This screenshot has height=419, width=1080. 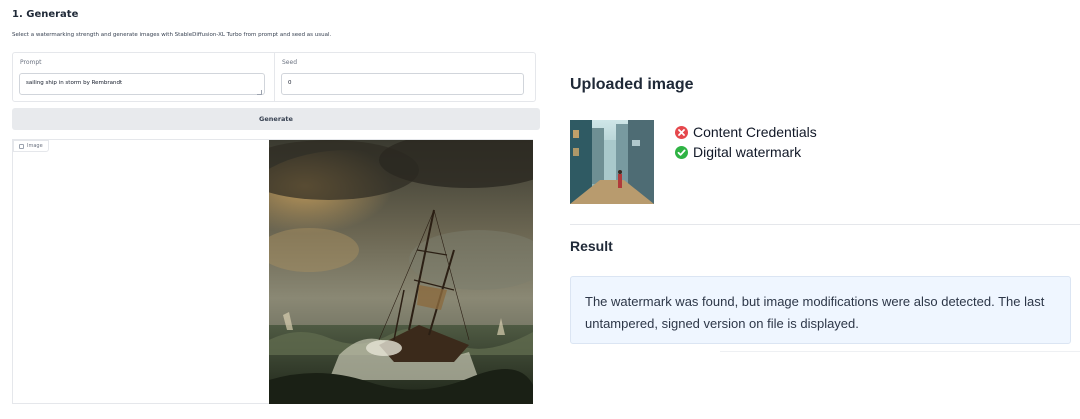 What do you see at coordinates (142, 84) in the screenshot?
I see `prompt-input: sailing ship in storm by Rembrandt` at bounding box center [142, 84].